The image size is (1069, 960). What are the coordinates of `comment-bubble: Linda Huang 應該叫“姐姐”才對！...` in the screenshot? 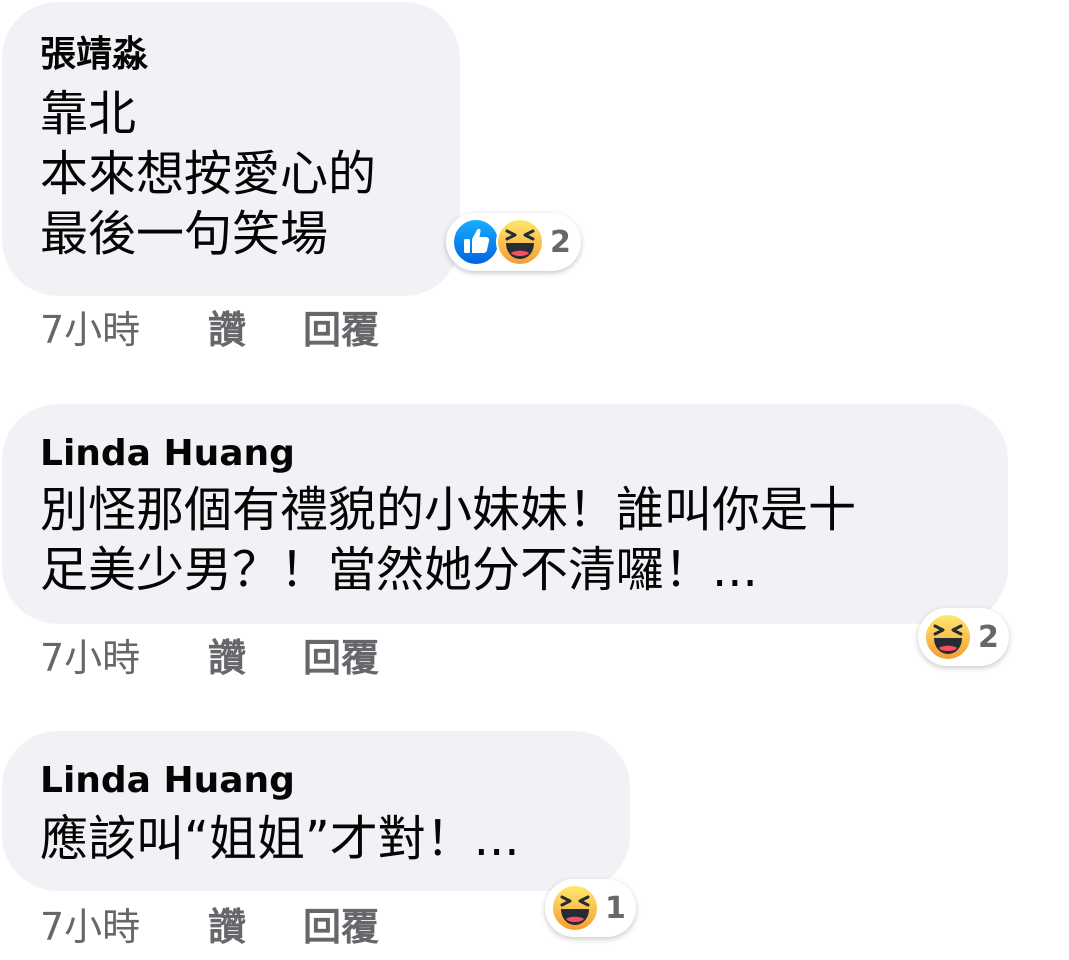 It's located at (316, 811).